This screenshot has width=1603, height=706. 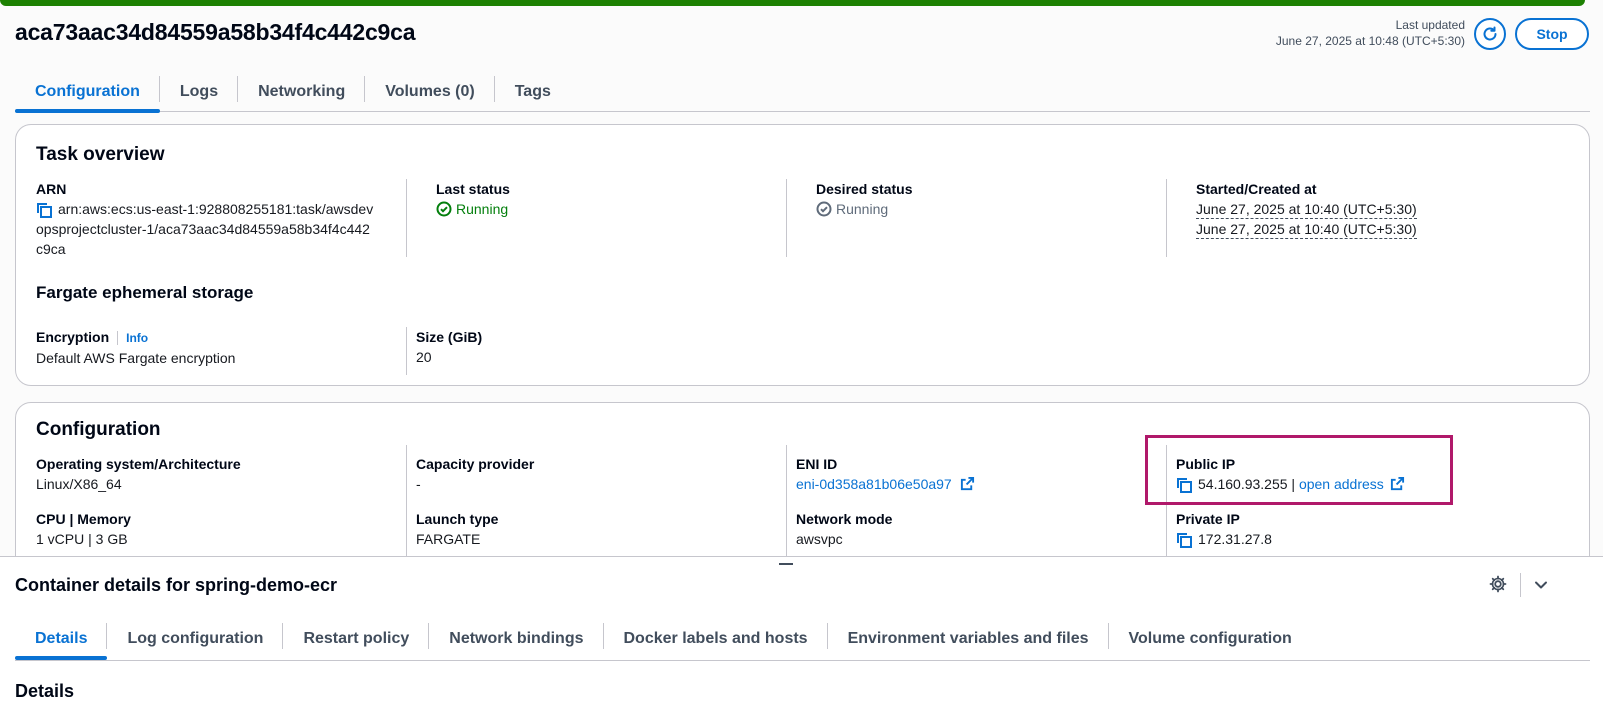 I want to click on desired-status-value: Running, so click(x=862, y=209).